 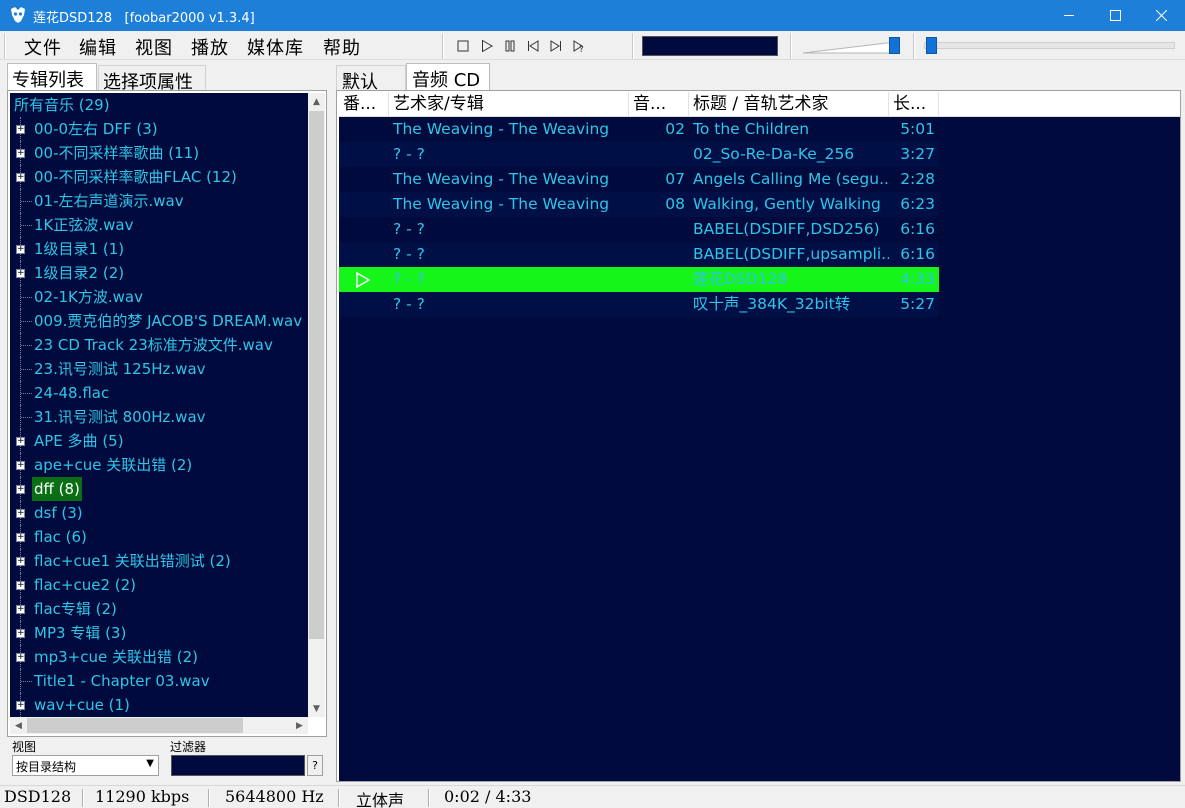 I want to click on tree-root-label: 所有音乐 (29), so click(x=62, y=105).